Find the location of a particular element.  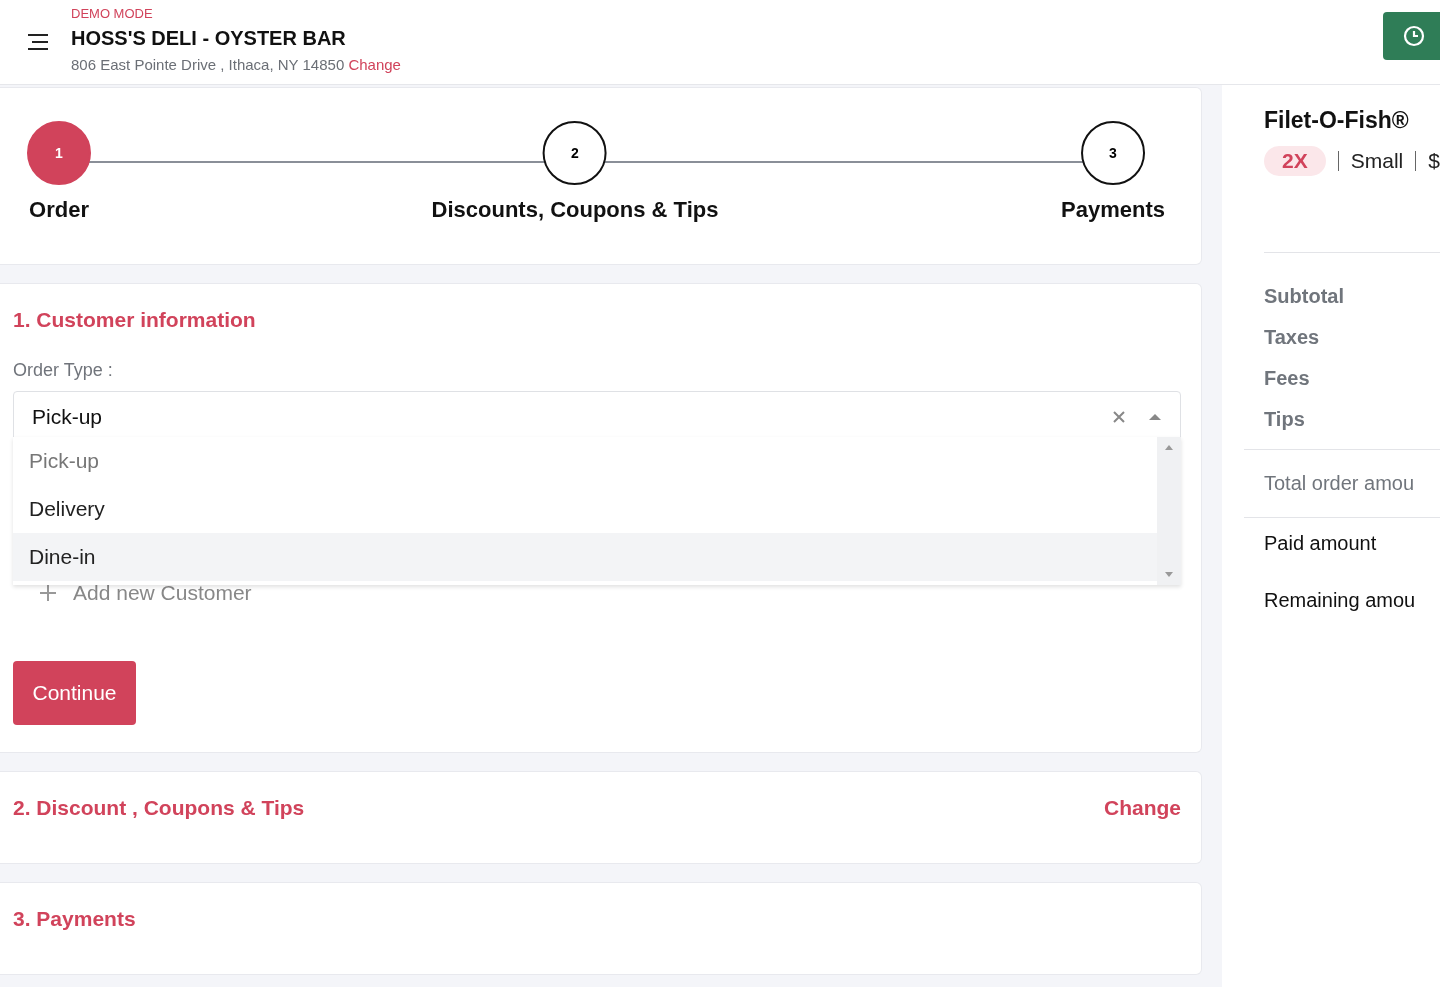

step-label: Order is located at coordinates (59, 210).